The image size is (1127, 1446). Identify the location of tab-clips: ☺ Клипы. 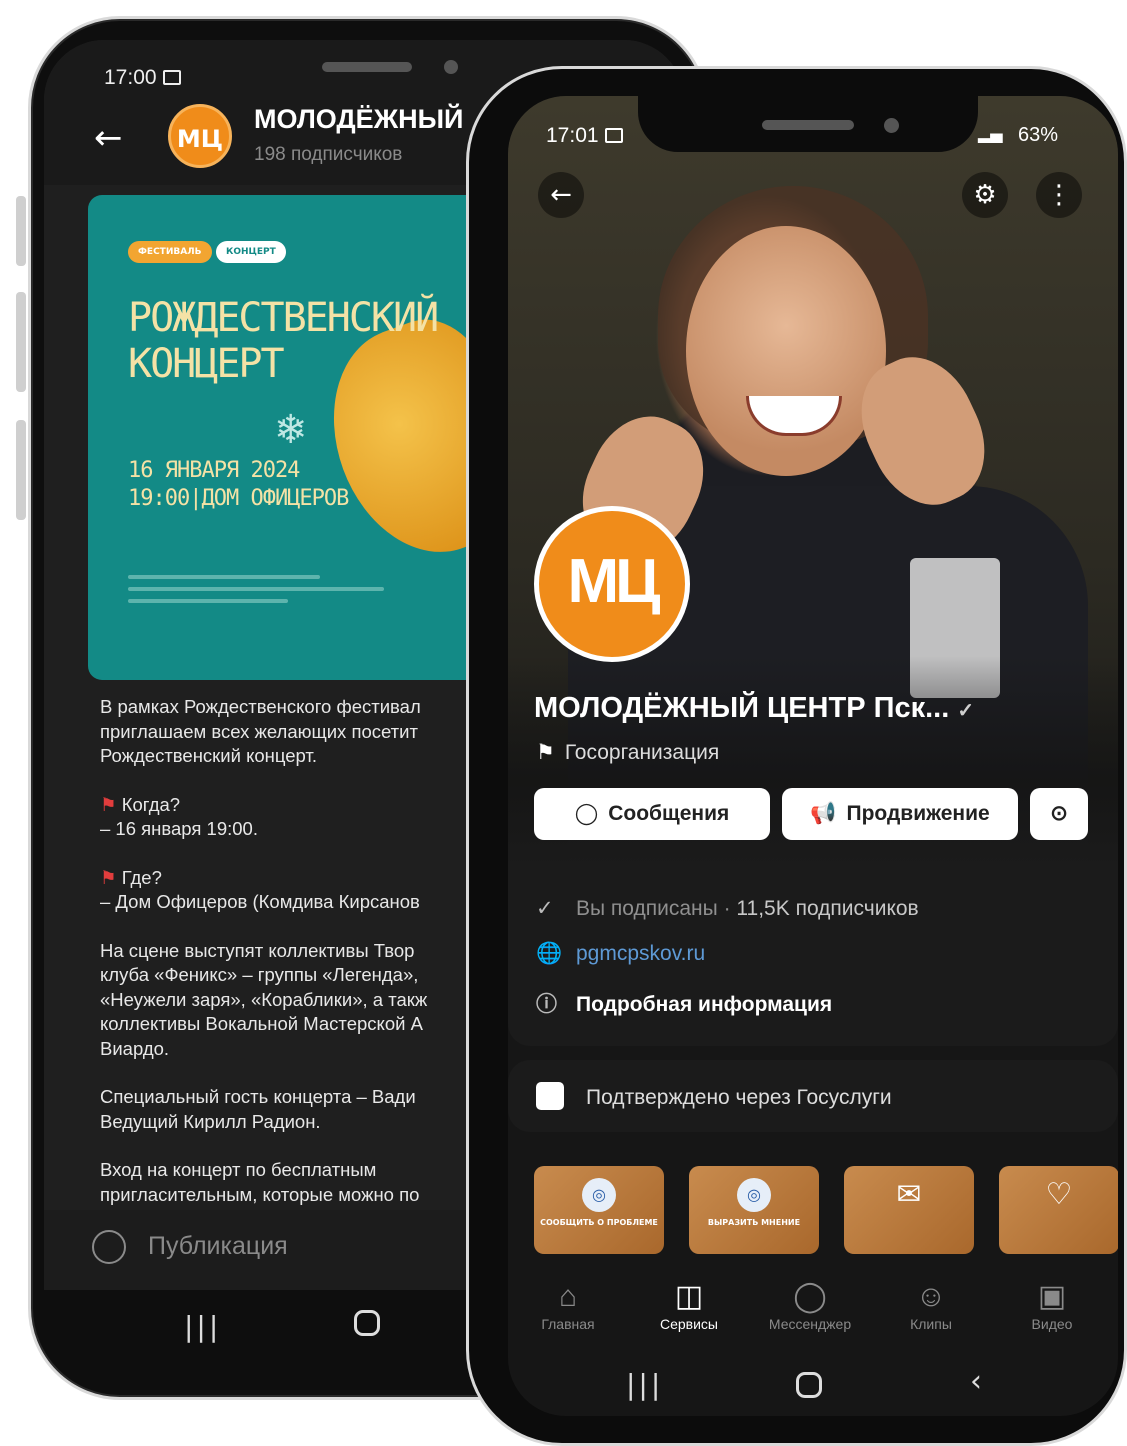
(931, 1305).